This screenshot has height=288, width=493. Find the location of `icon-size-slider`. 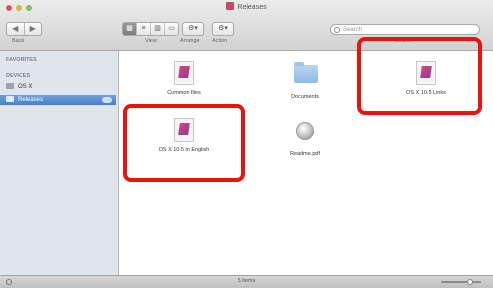

icon-size-slider is located at coordinates (461, 282).